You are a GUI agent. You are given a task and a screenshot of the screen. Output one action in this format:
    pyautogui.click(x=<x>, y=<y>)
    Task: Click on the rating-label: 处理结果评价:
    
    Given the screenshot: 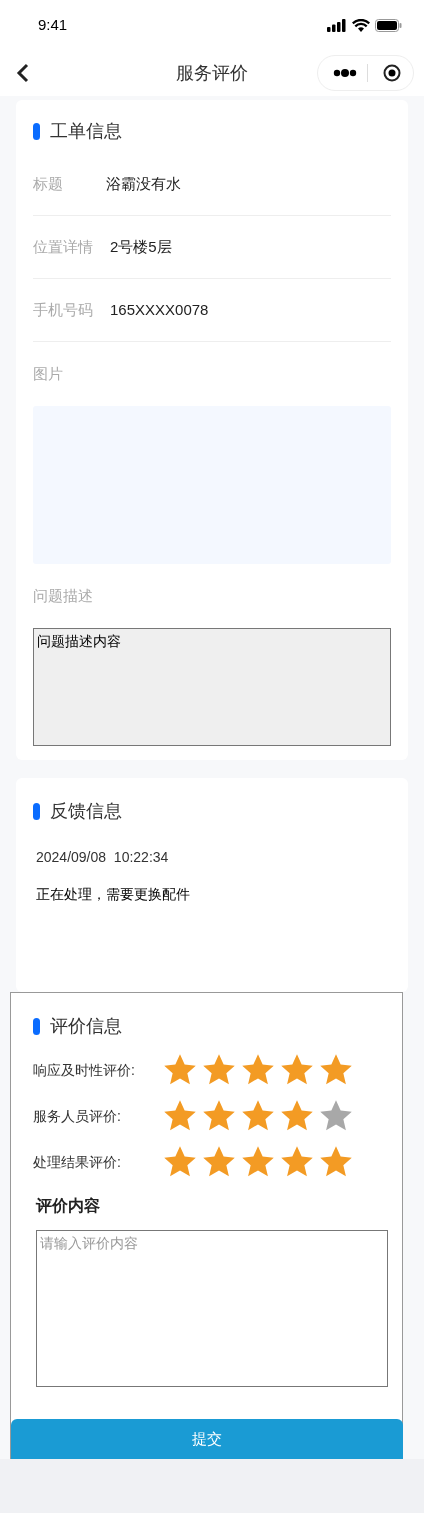 What is the action you would take?
    pyautogui.click(x=77, y=1162)
    